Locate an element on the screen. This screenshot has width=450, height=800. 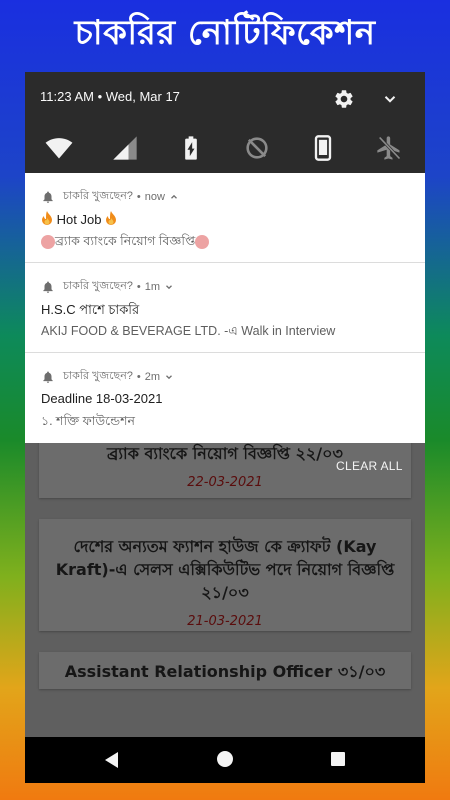
quick-settings-panel: 11:23 AM • Wed, Mar 17 is located at coordinates (225, 122).